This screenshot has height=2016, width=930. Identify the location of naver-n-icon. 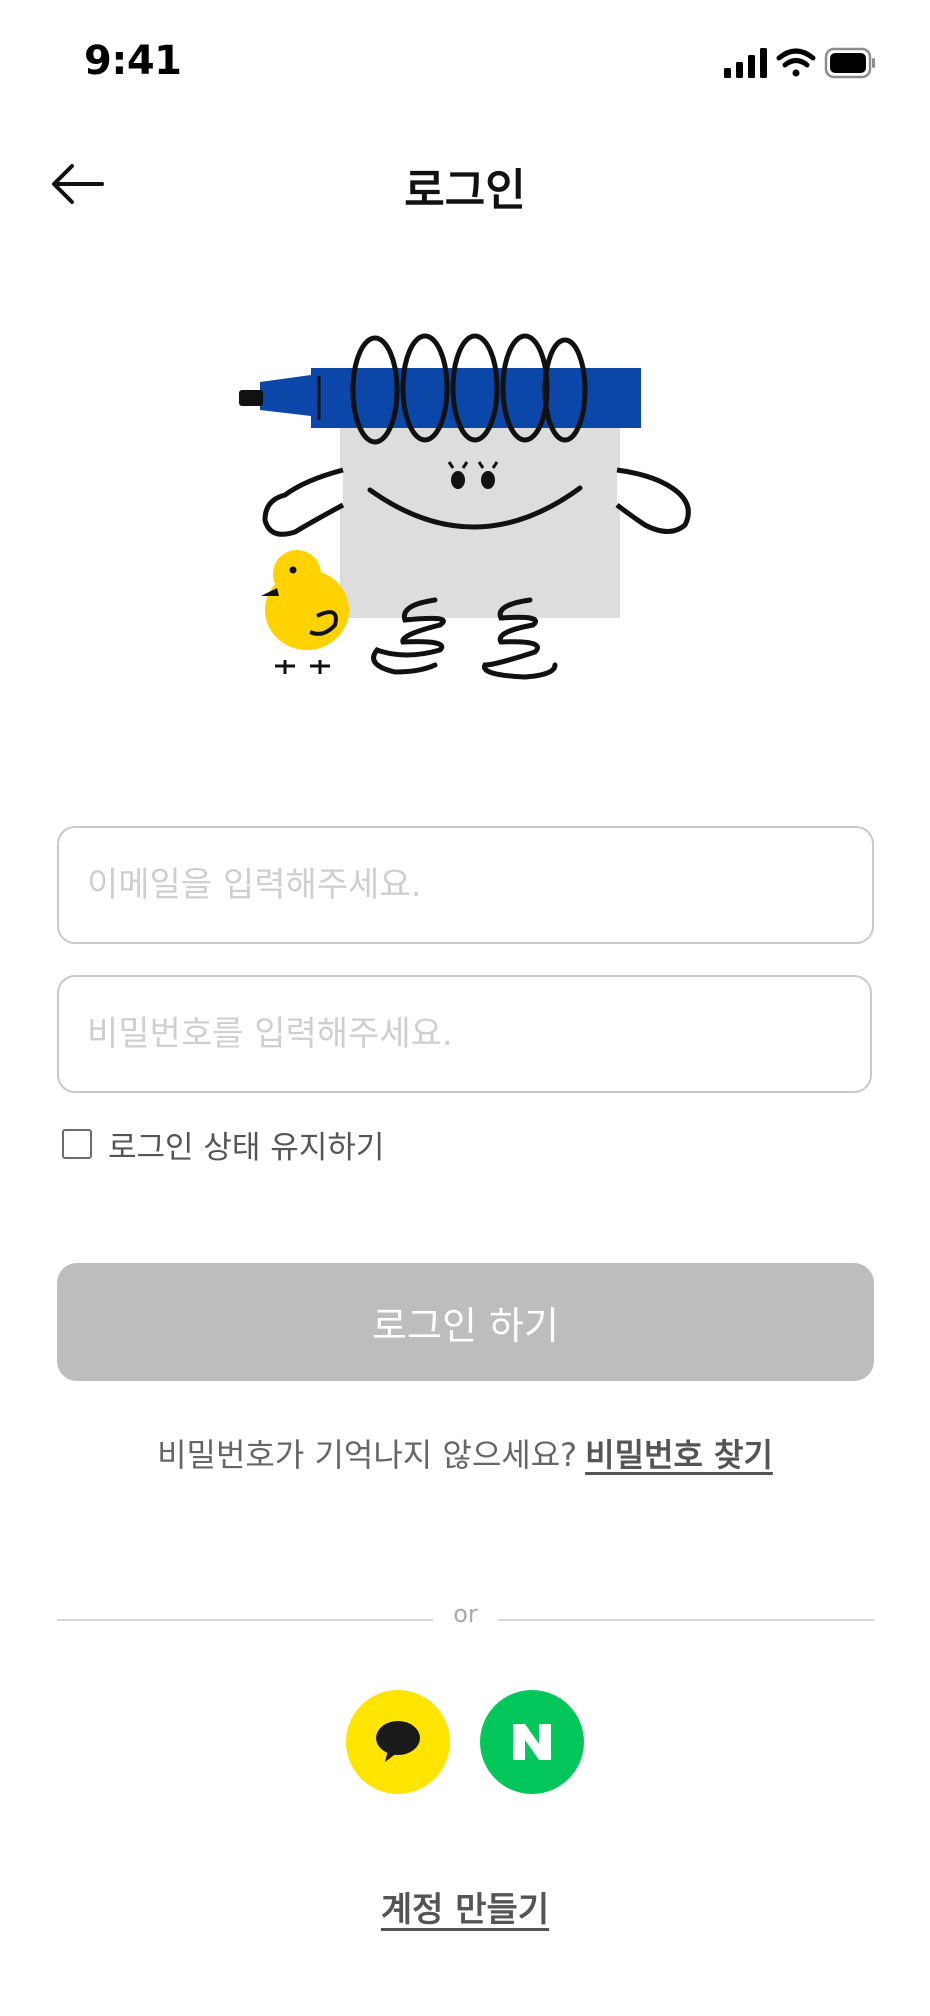
(532, 1742).